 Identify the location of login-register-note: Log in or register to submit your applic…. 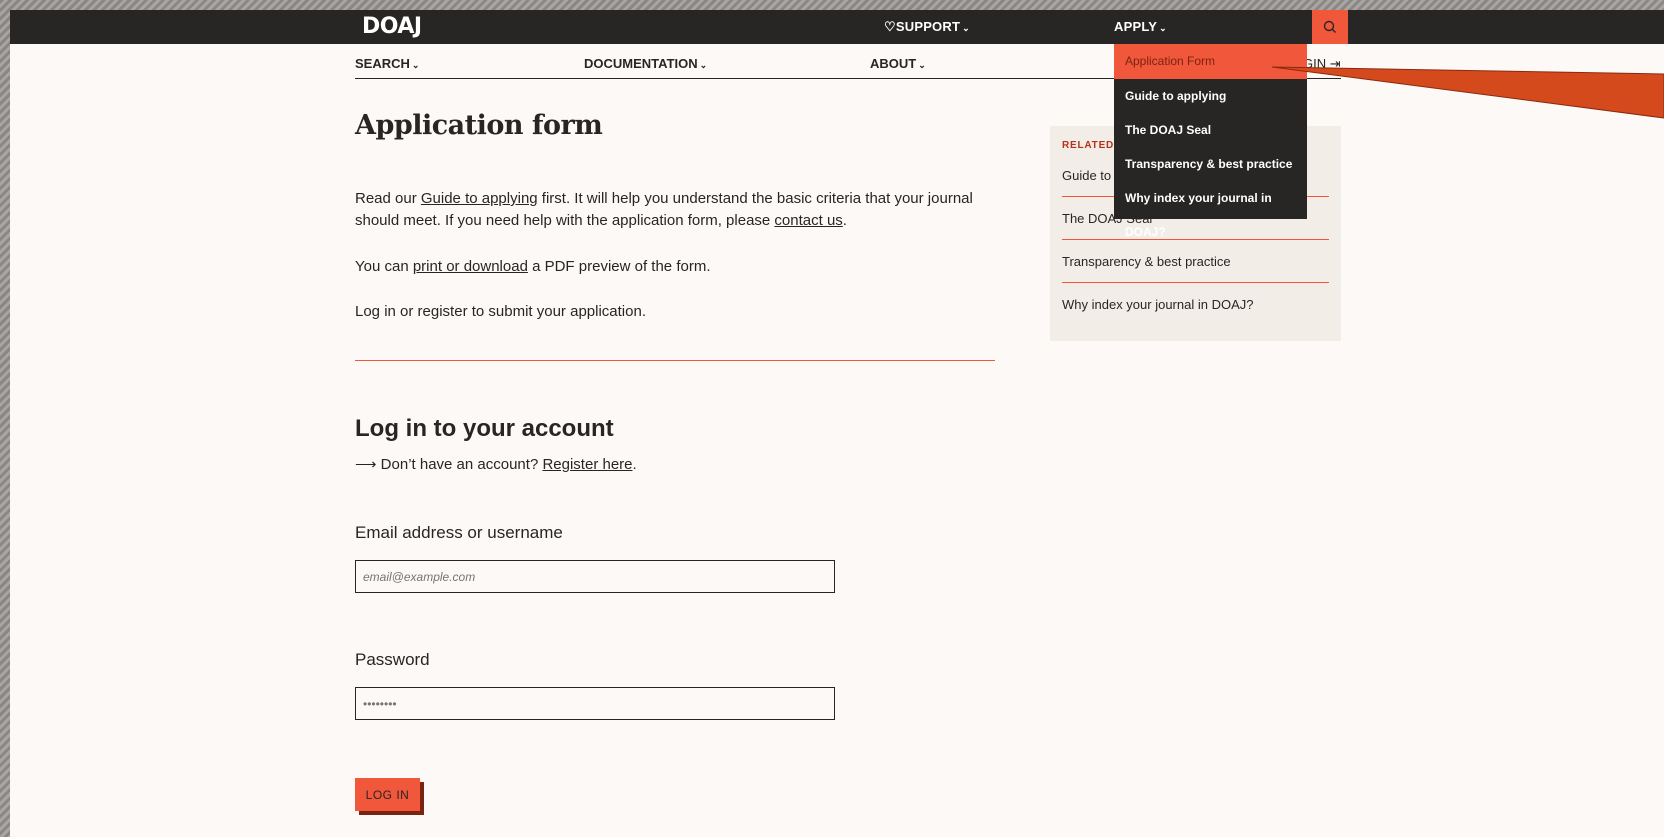
(500, 311).